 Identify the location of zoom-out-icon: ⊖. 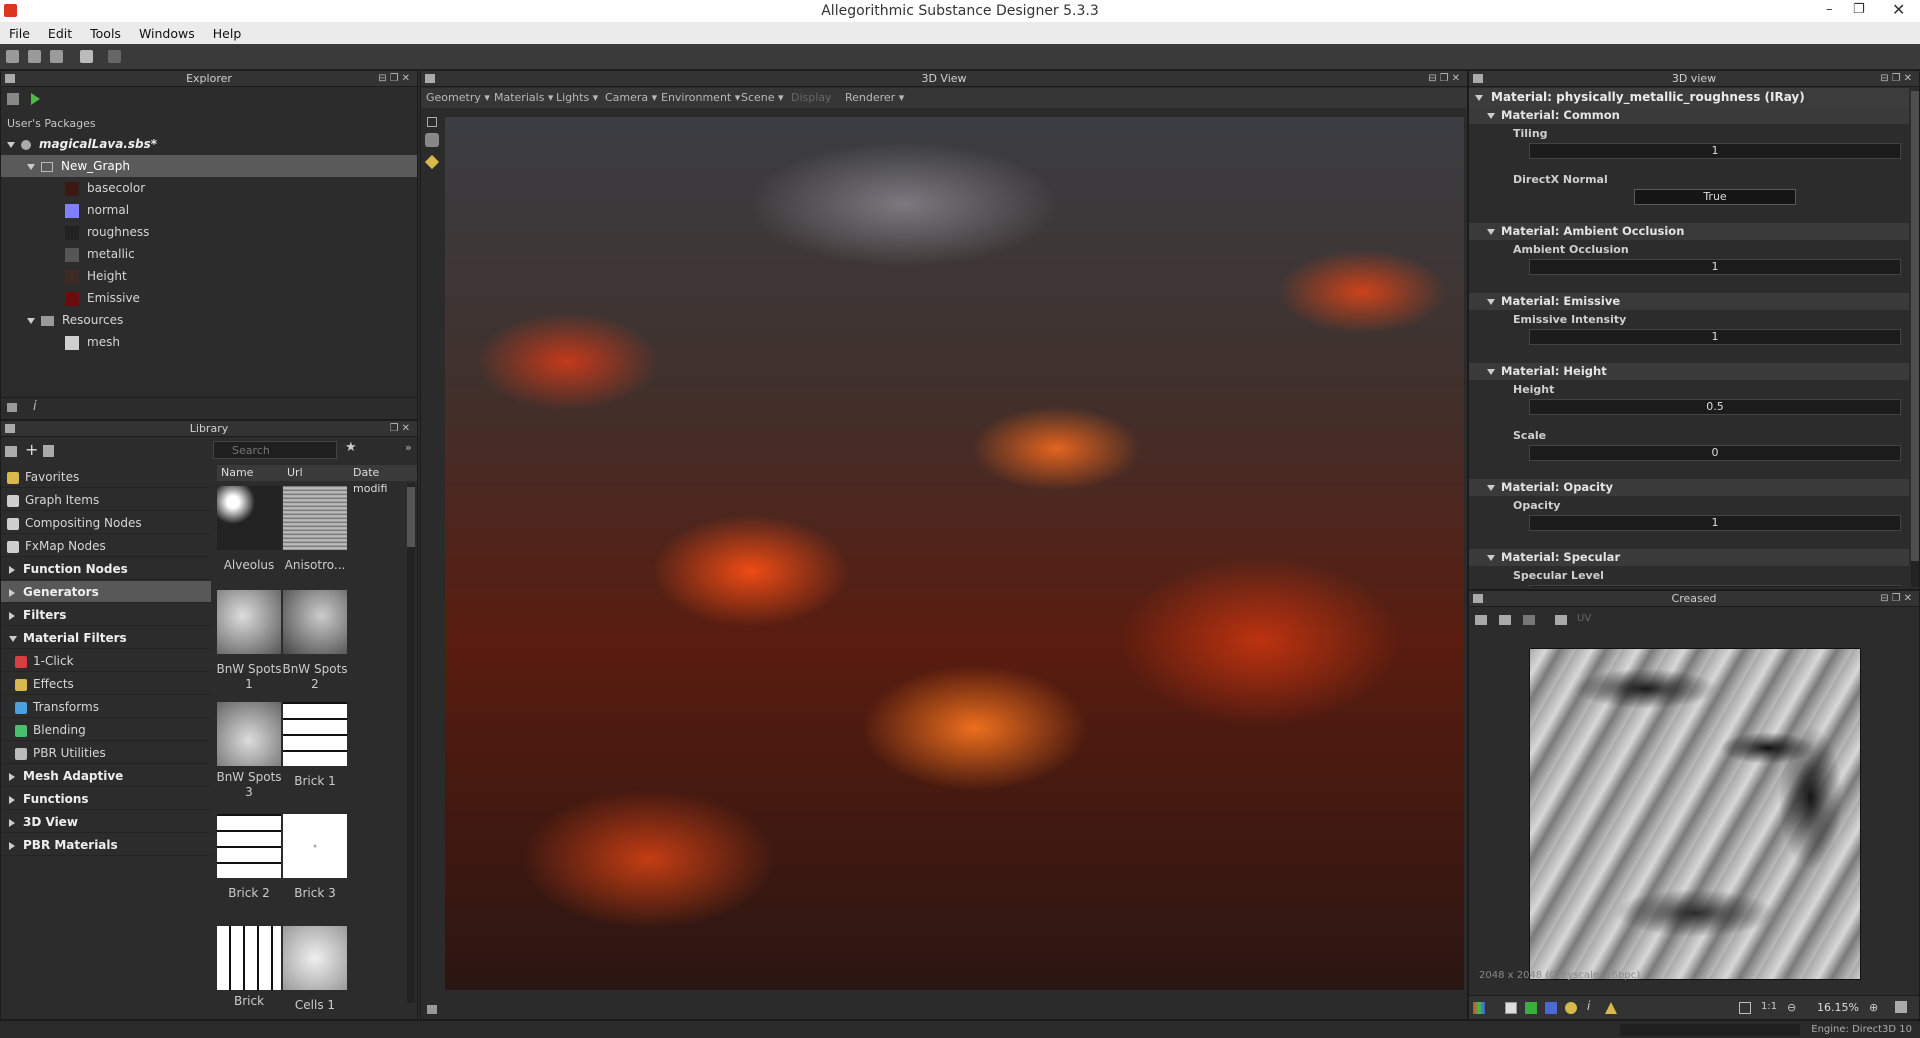
(1791, 1007).